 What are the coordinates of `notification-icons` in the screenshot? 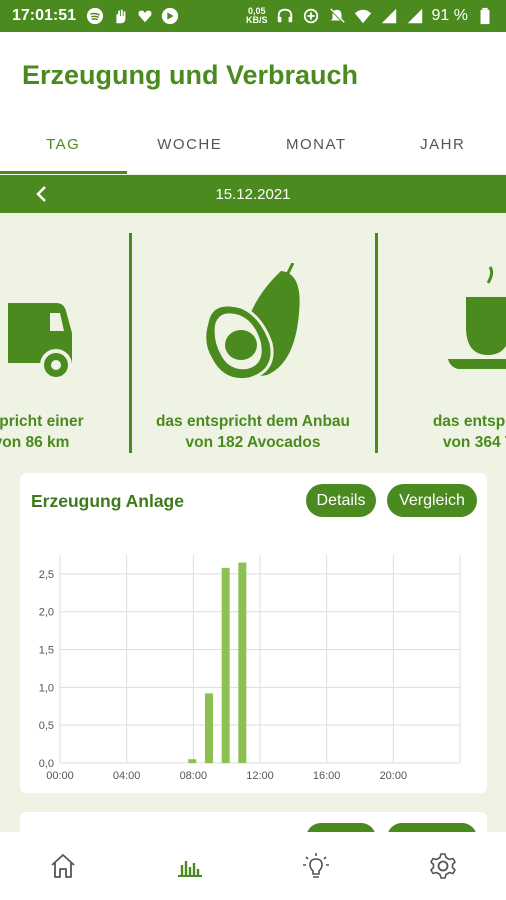 It's located at (132, 16).